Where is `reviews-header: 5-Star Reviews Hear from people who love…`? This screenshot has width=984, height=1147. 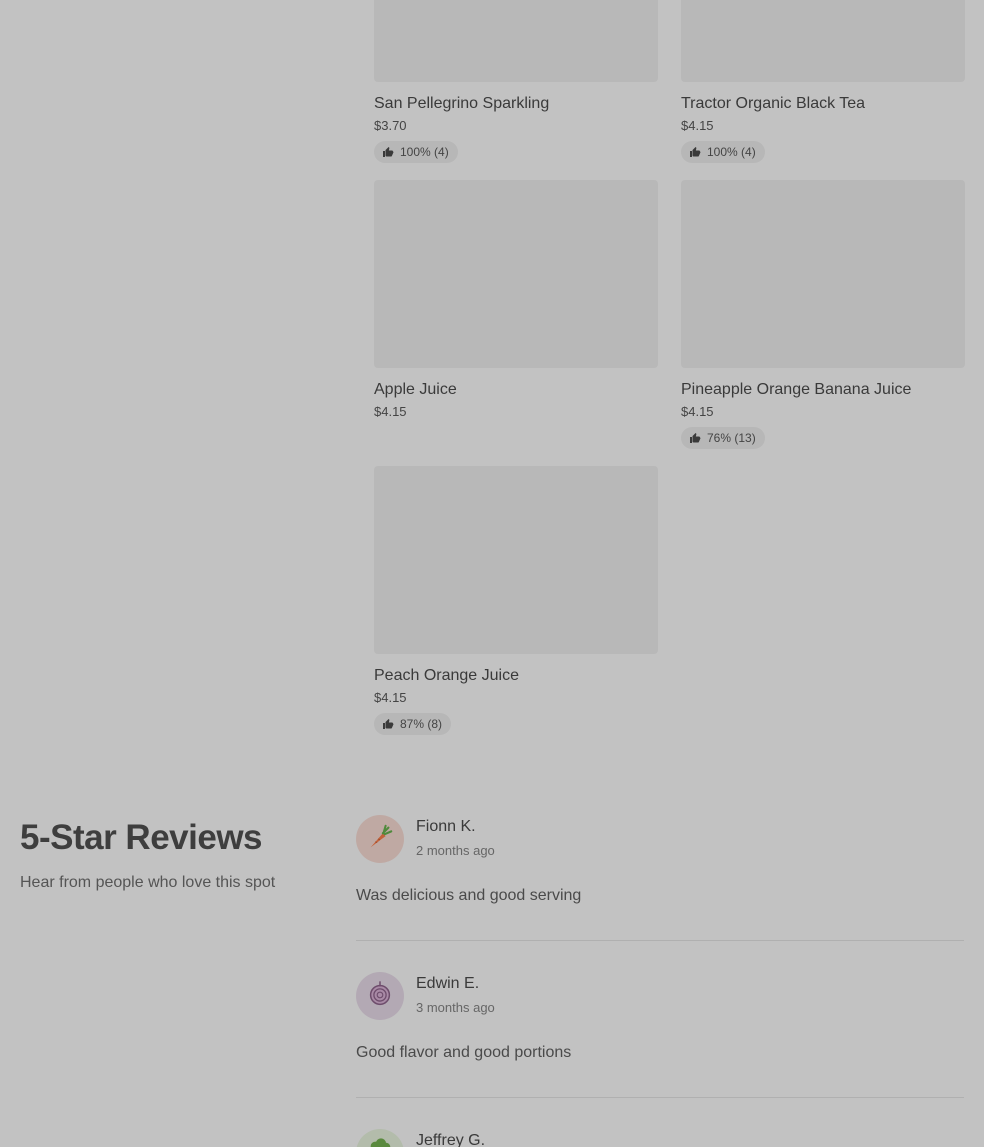 reviews-header: 5-Star Reviews Hear from people who love… is located at coordinates (180, 855).